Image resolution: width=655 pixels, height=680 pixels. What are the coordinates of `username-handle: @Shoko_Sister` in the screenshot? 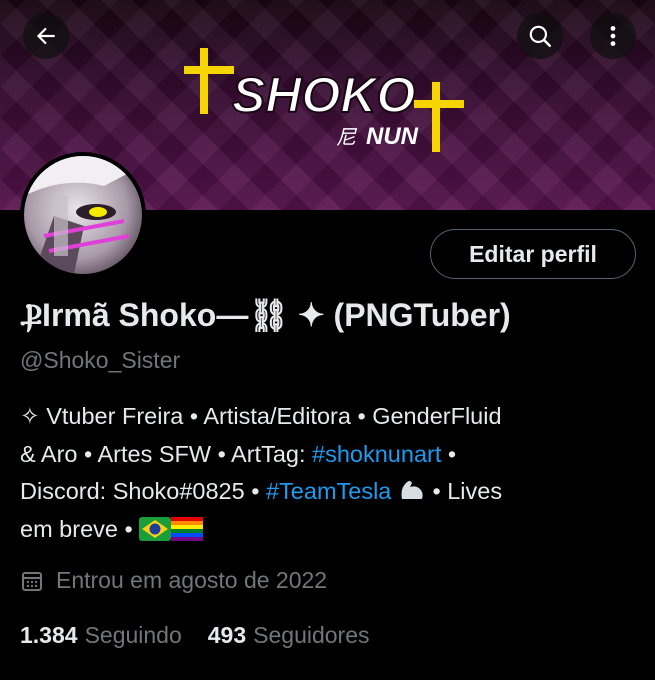 It's located at (100, 360).